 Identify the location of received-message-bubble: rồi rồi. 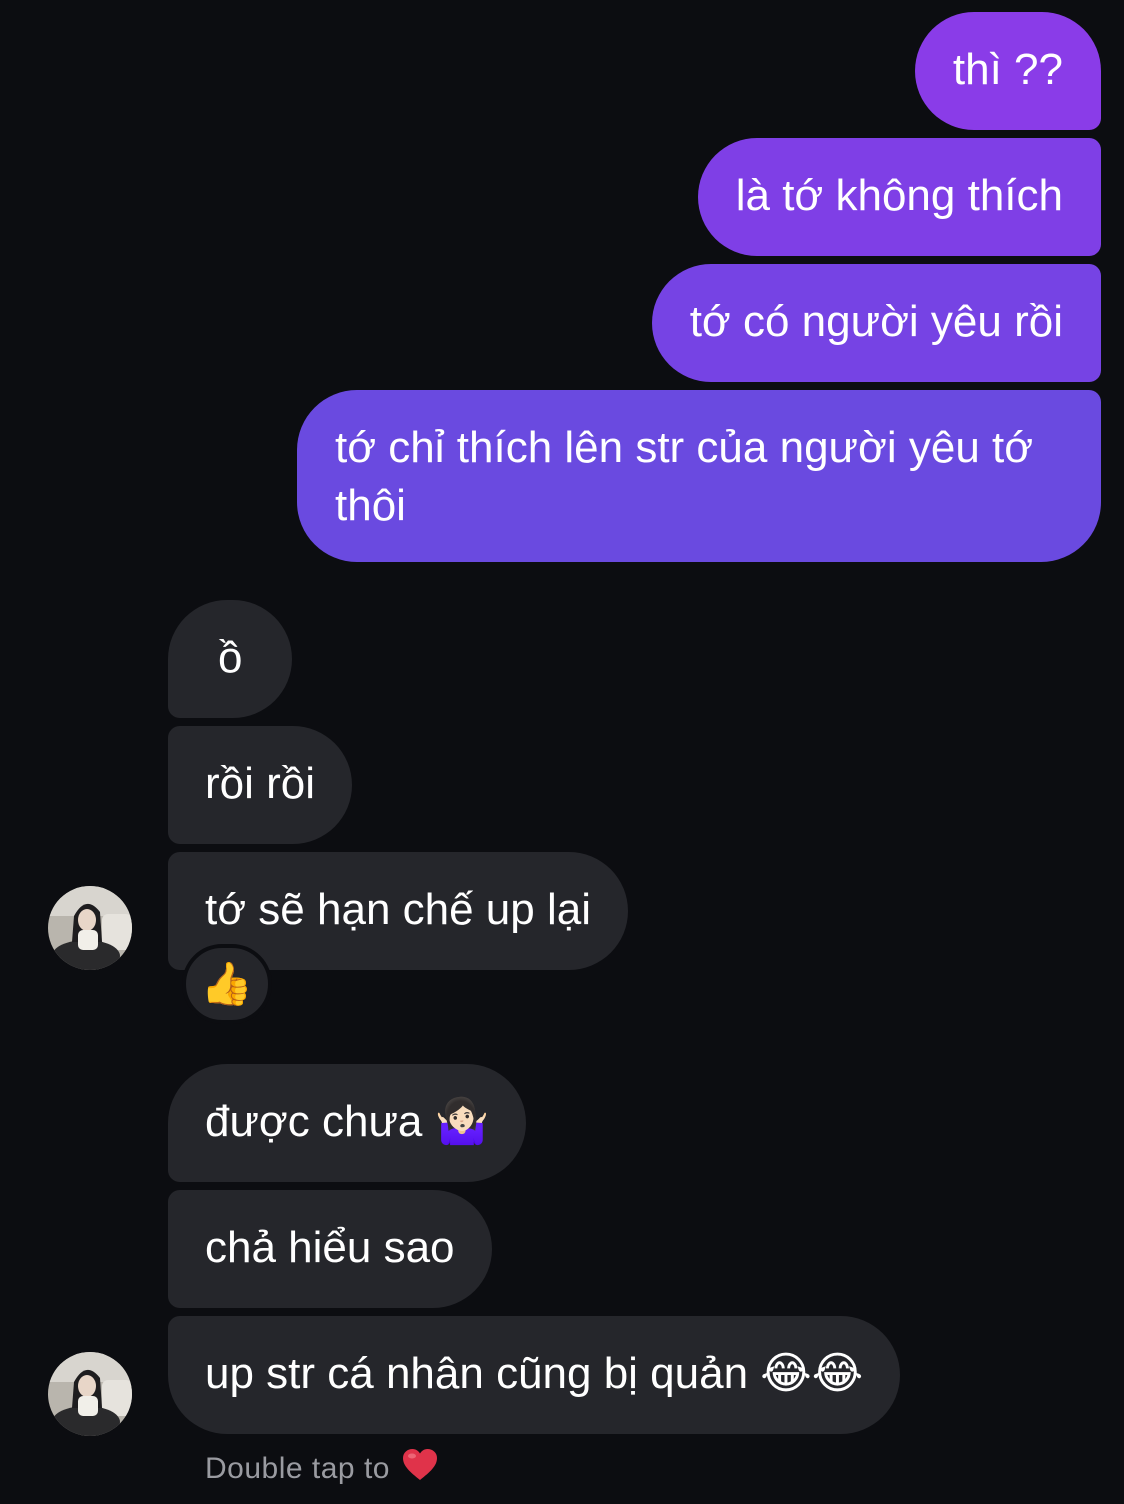
(260, 785).